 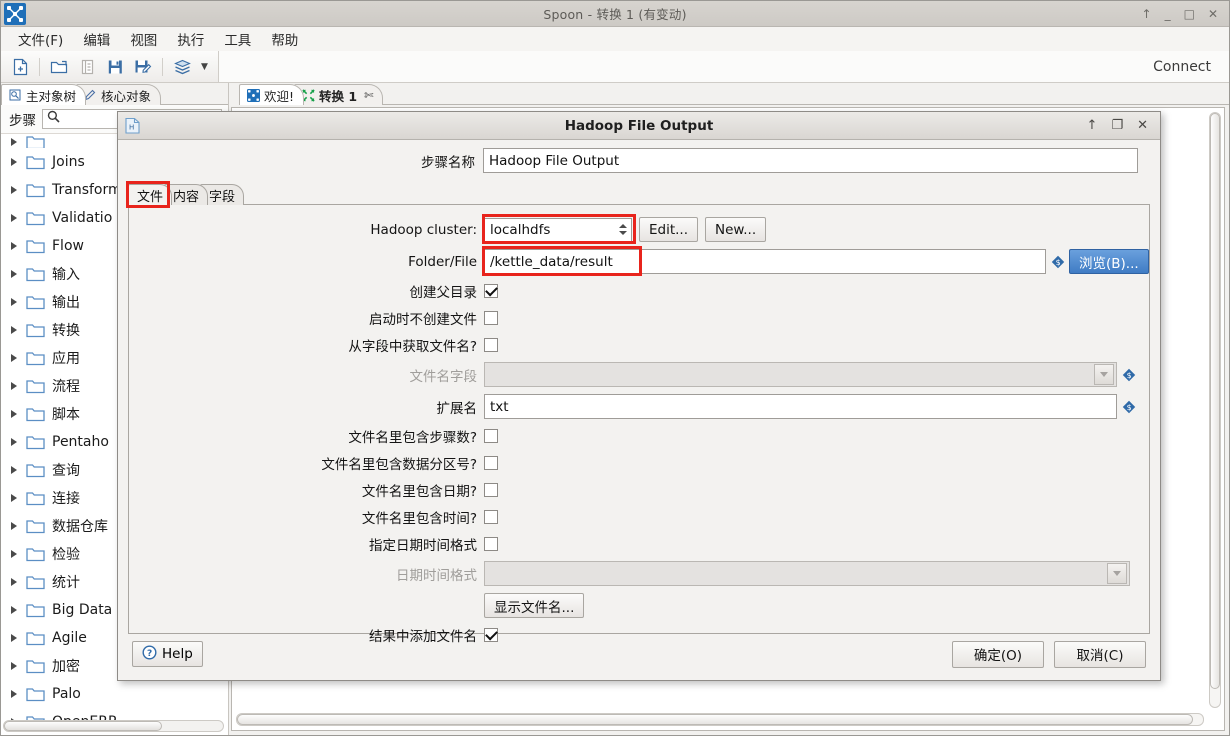 What do you see at coordinates (59, 67) in the screenshot?
I see `open-folder-icon` at bounding box center [59, 67].